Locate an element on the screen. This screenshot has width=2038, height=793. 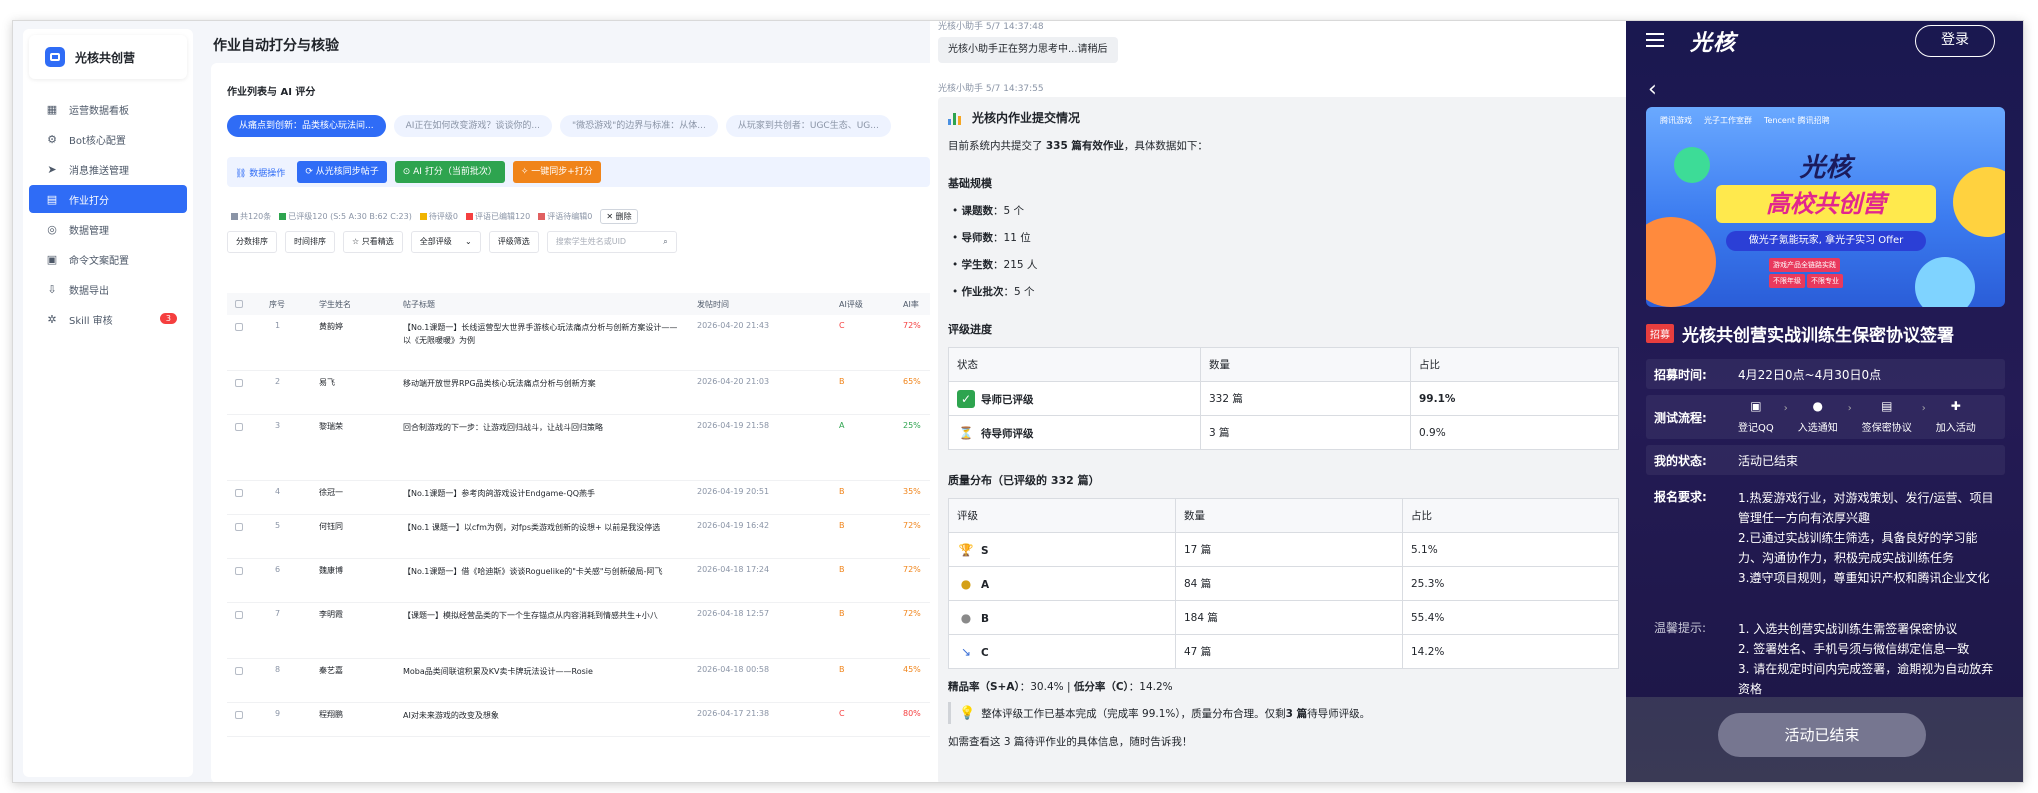
star-icon: ☆ is located at coordinates (357, 241).